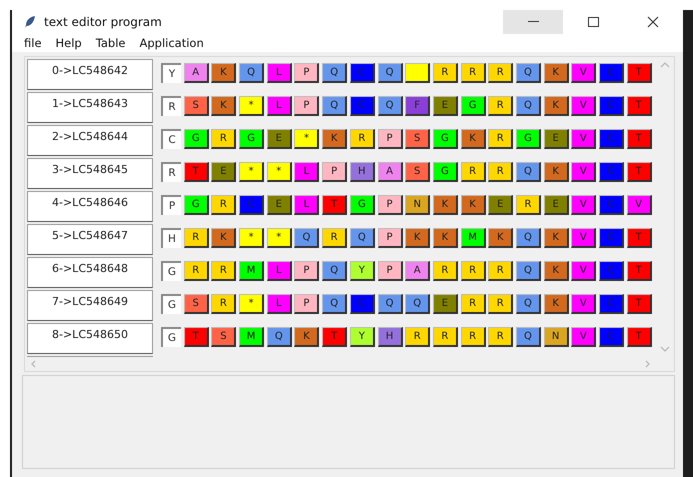  I want to click on sequence-label: 2->LC548644, so click(90, 140).